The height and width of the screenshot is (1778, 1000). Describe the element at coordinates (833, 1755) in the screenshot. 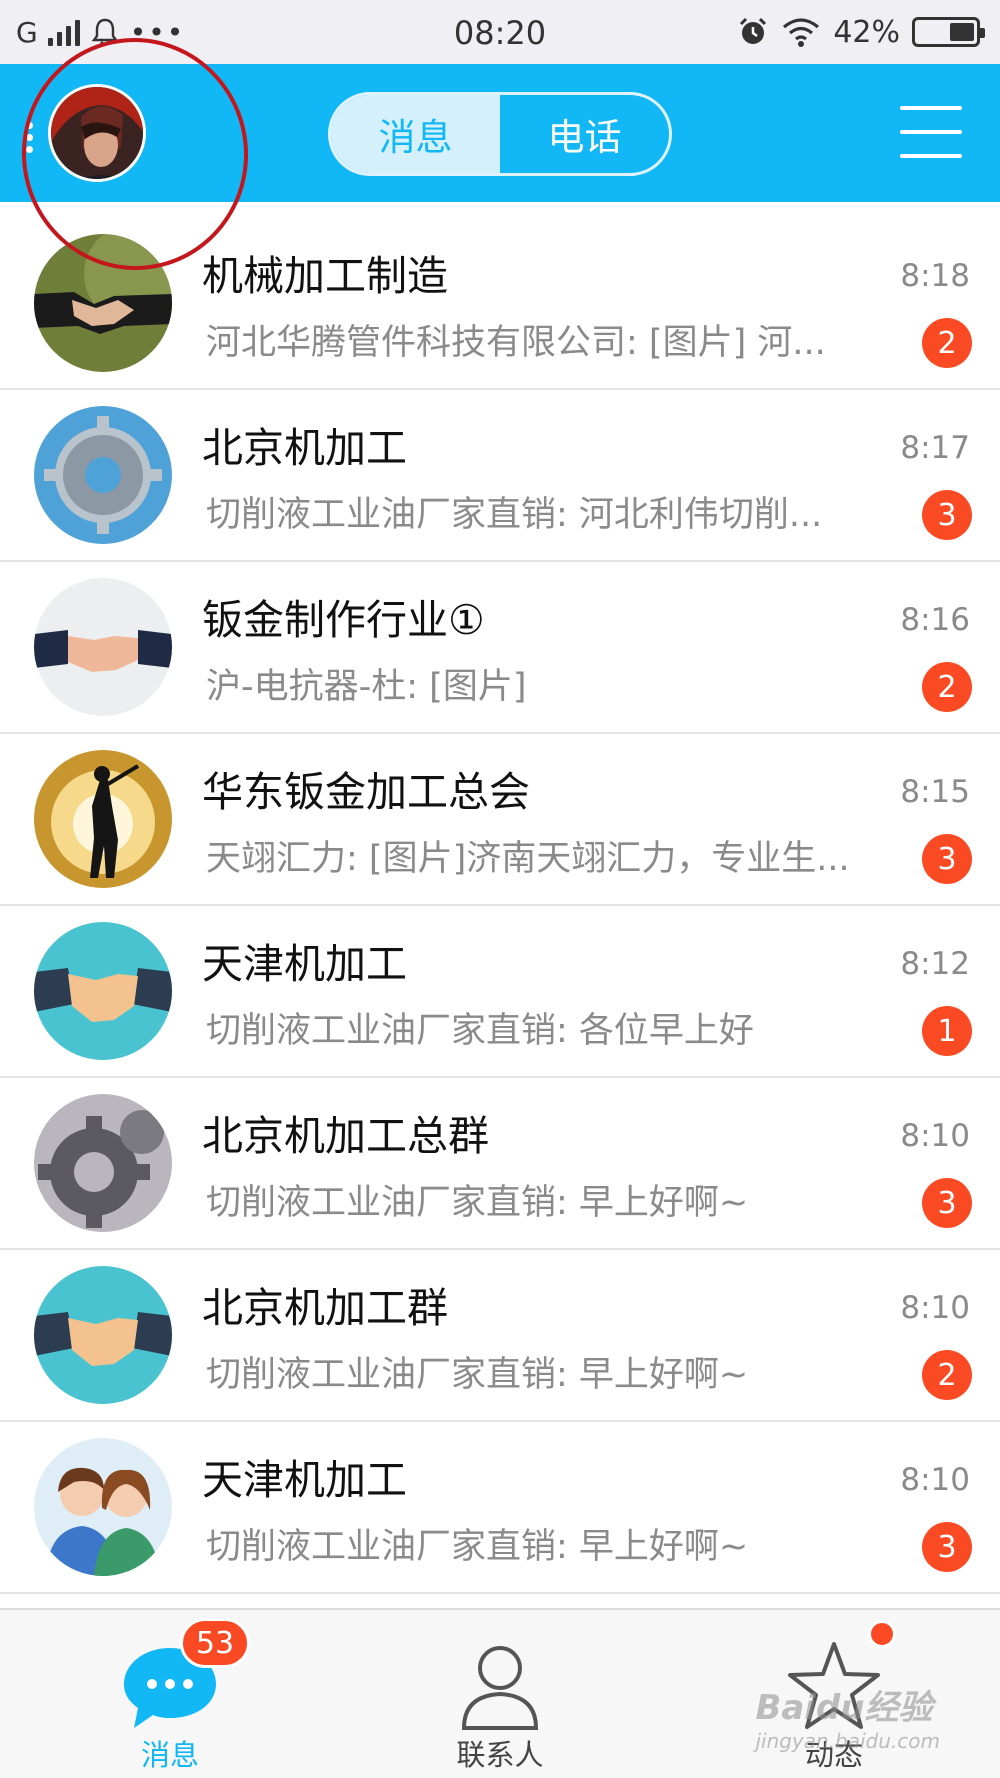

I see `bottom-tab-feed-label: 动态` at that location.